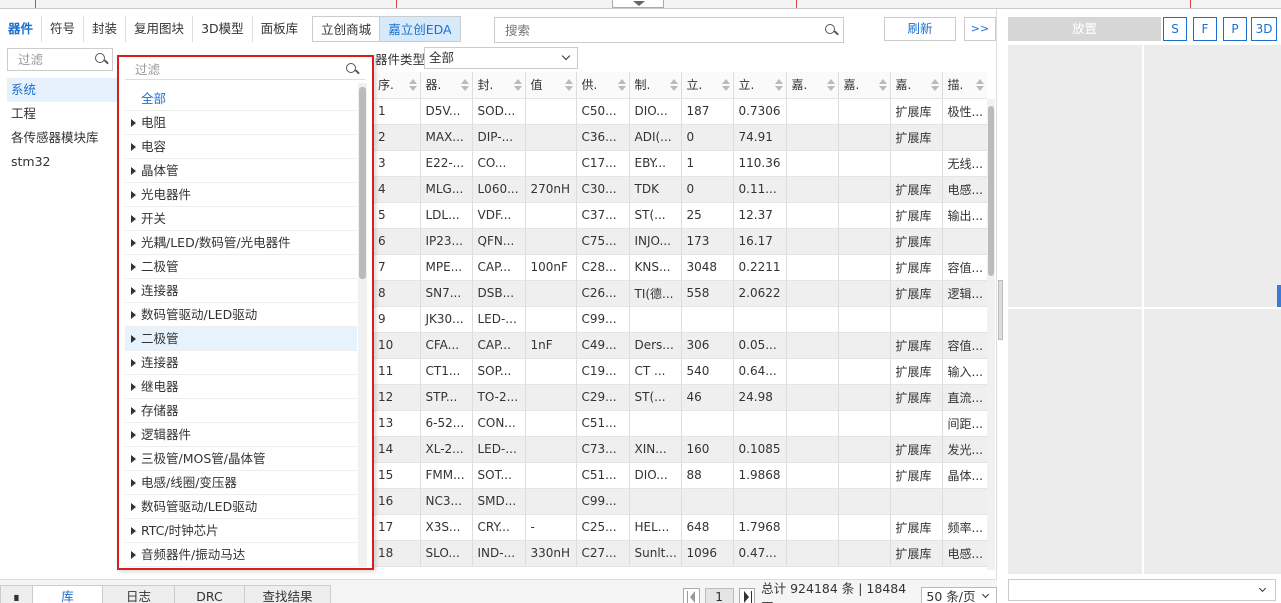  I want to click on table-scrollbar, so click(991, 334).